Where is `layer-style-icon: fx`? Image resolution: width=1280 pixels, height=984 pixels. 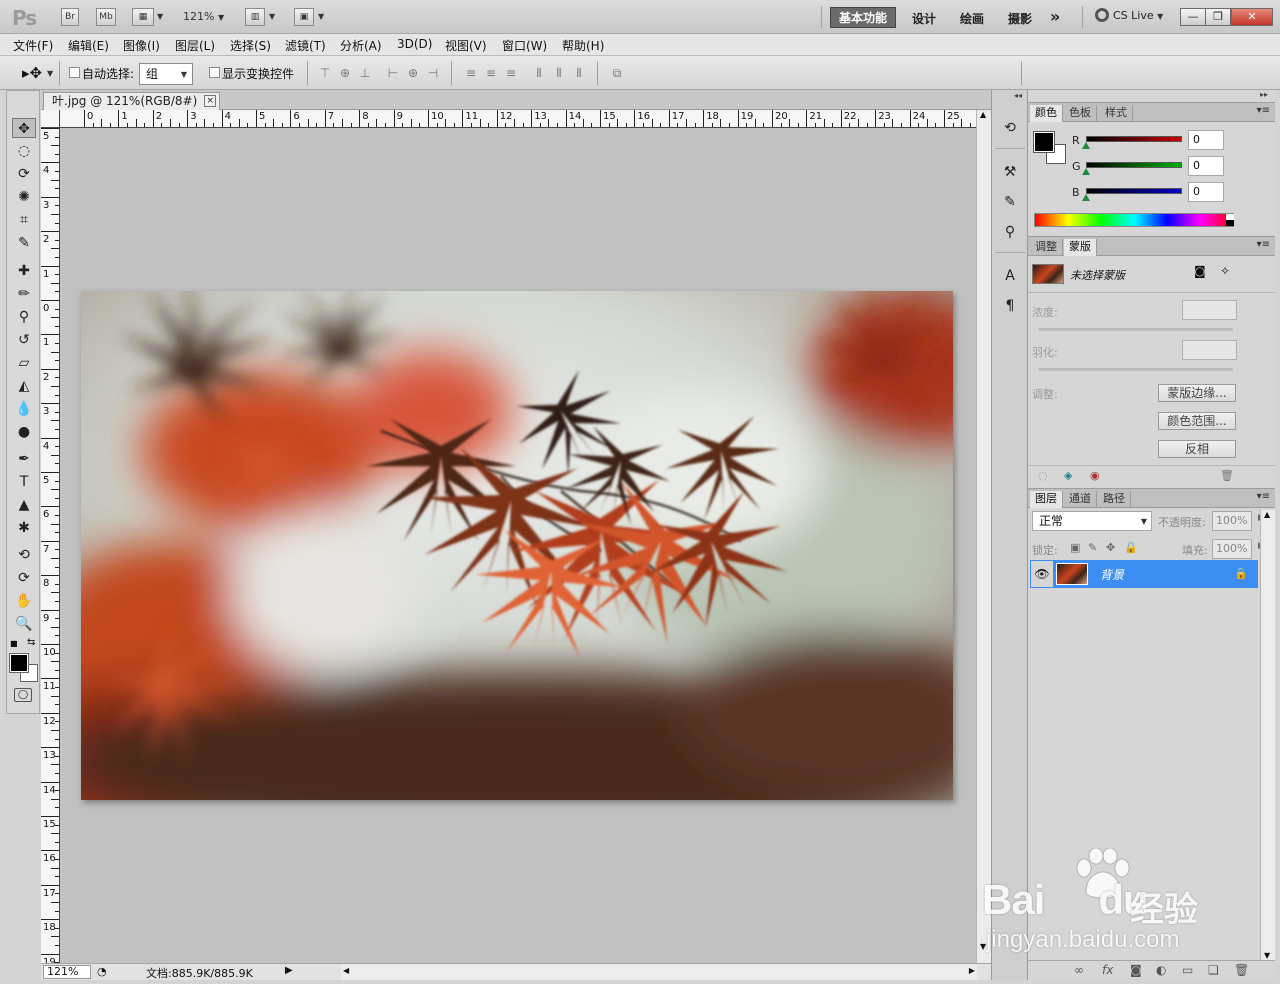 layer-style-icon: fx is located at coordinates (1107, 970).